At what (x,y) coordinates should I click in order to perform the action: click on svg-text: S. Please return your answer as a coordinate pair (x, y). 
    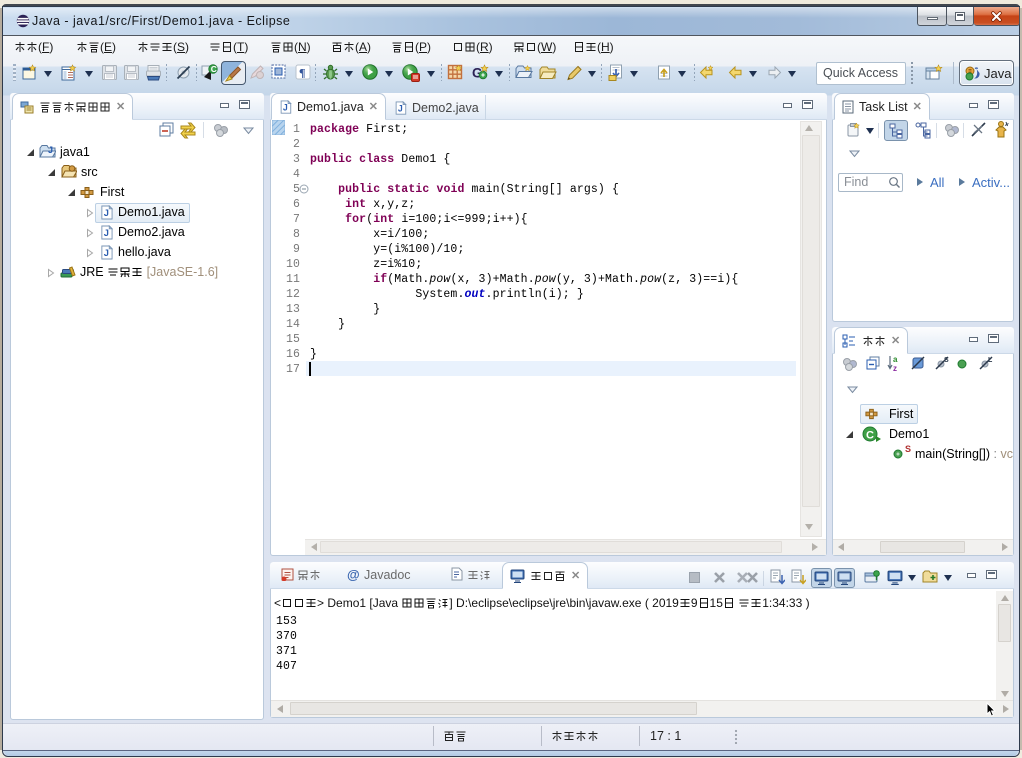
    Looking at the image, I should click on (946, 360).